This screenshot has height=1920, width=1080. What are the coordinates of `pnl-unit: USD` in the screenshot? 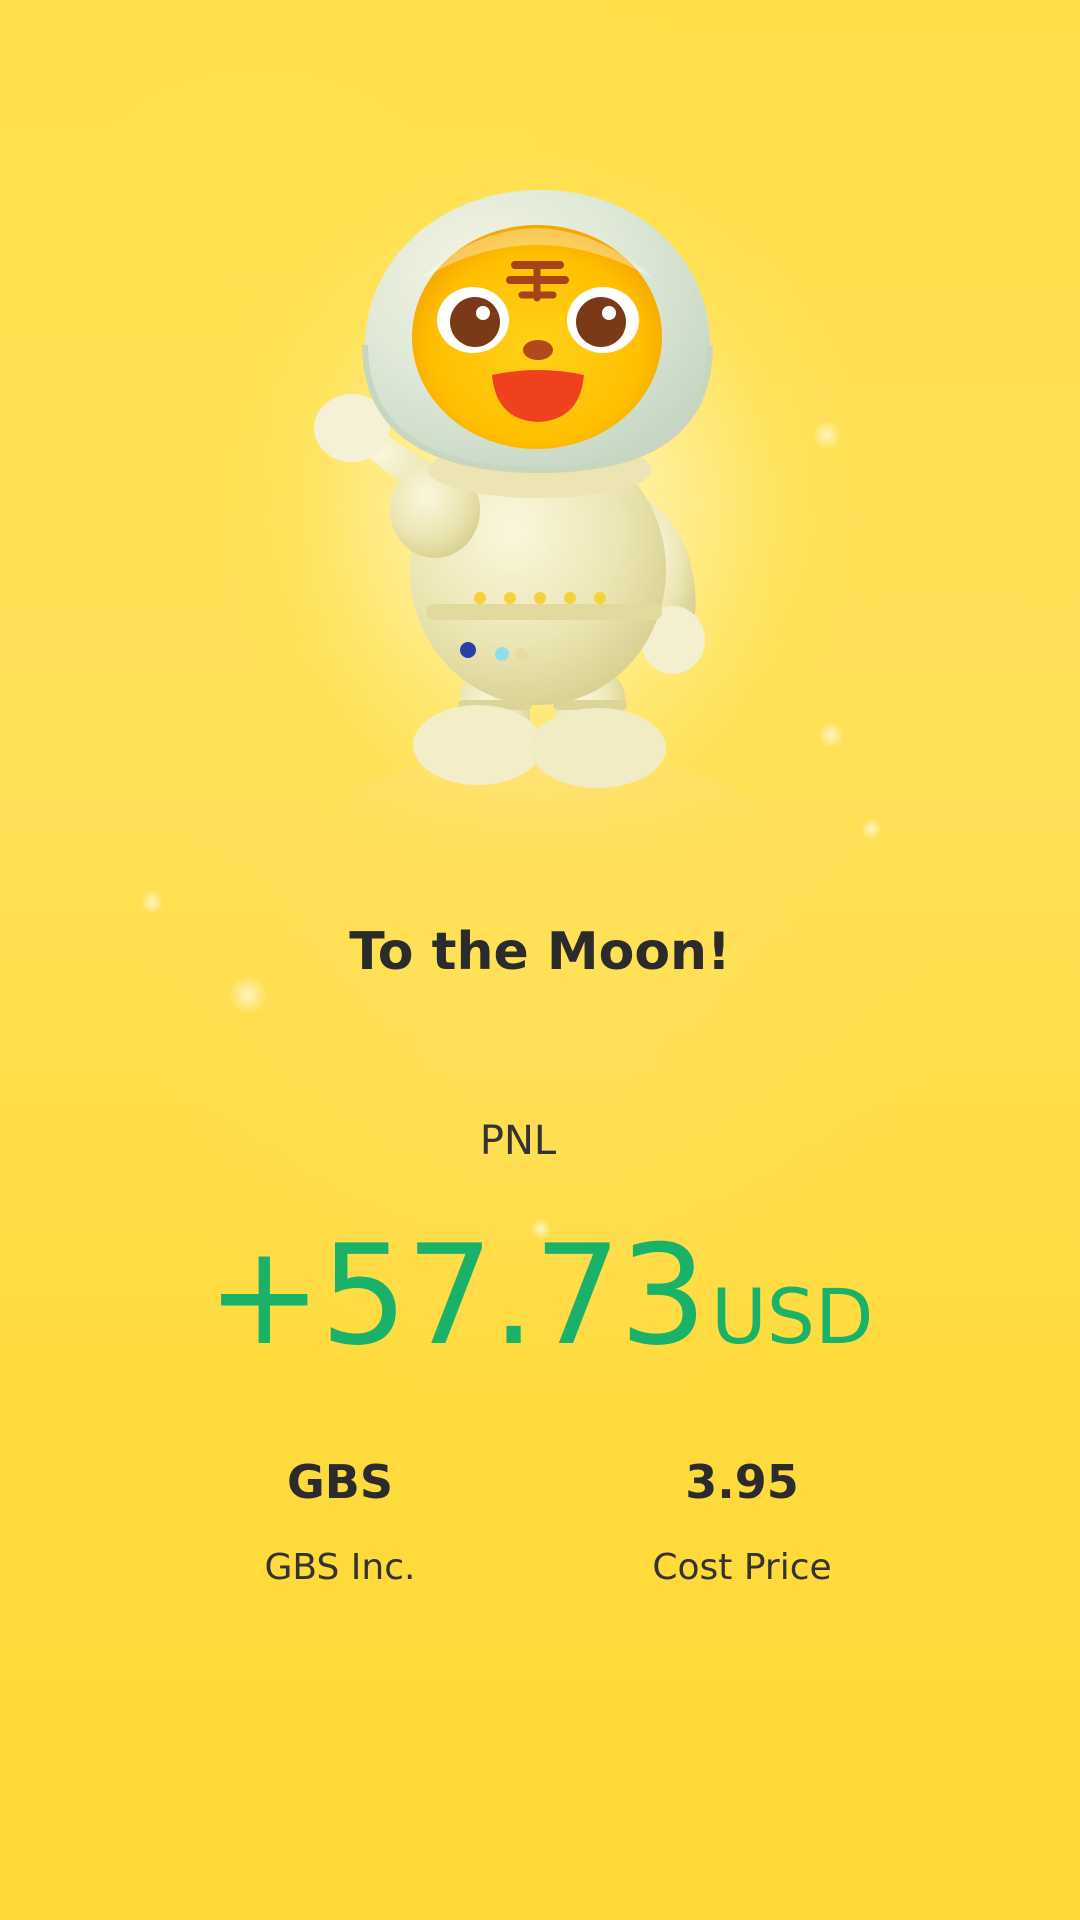 It's located at (792, 1316).